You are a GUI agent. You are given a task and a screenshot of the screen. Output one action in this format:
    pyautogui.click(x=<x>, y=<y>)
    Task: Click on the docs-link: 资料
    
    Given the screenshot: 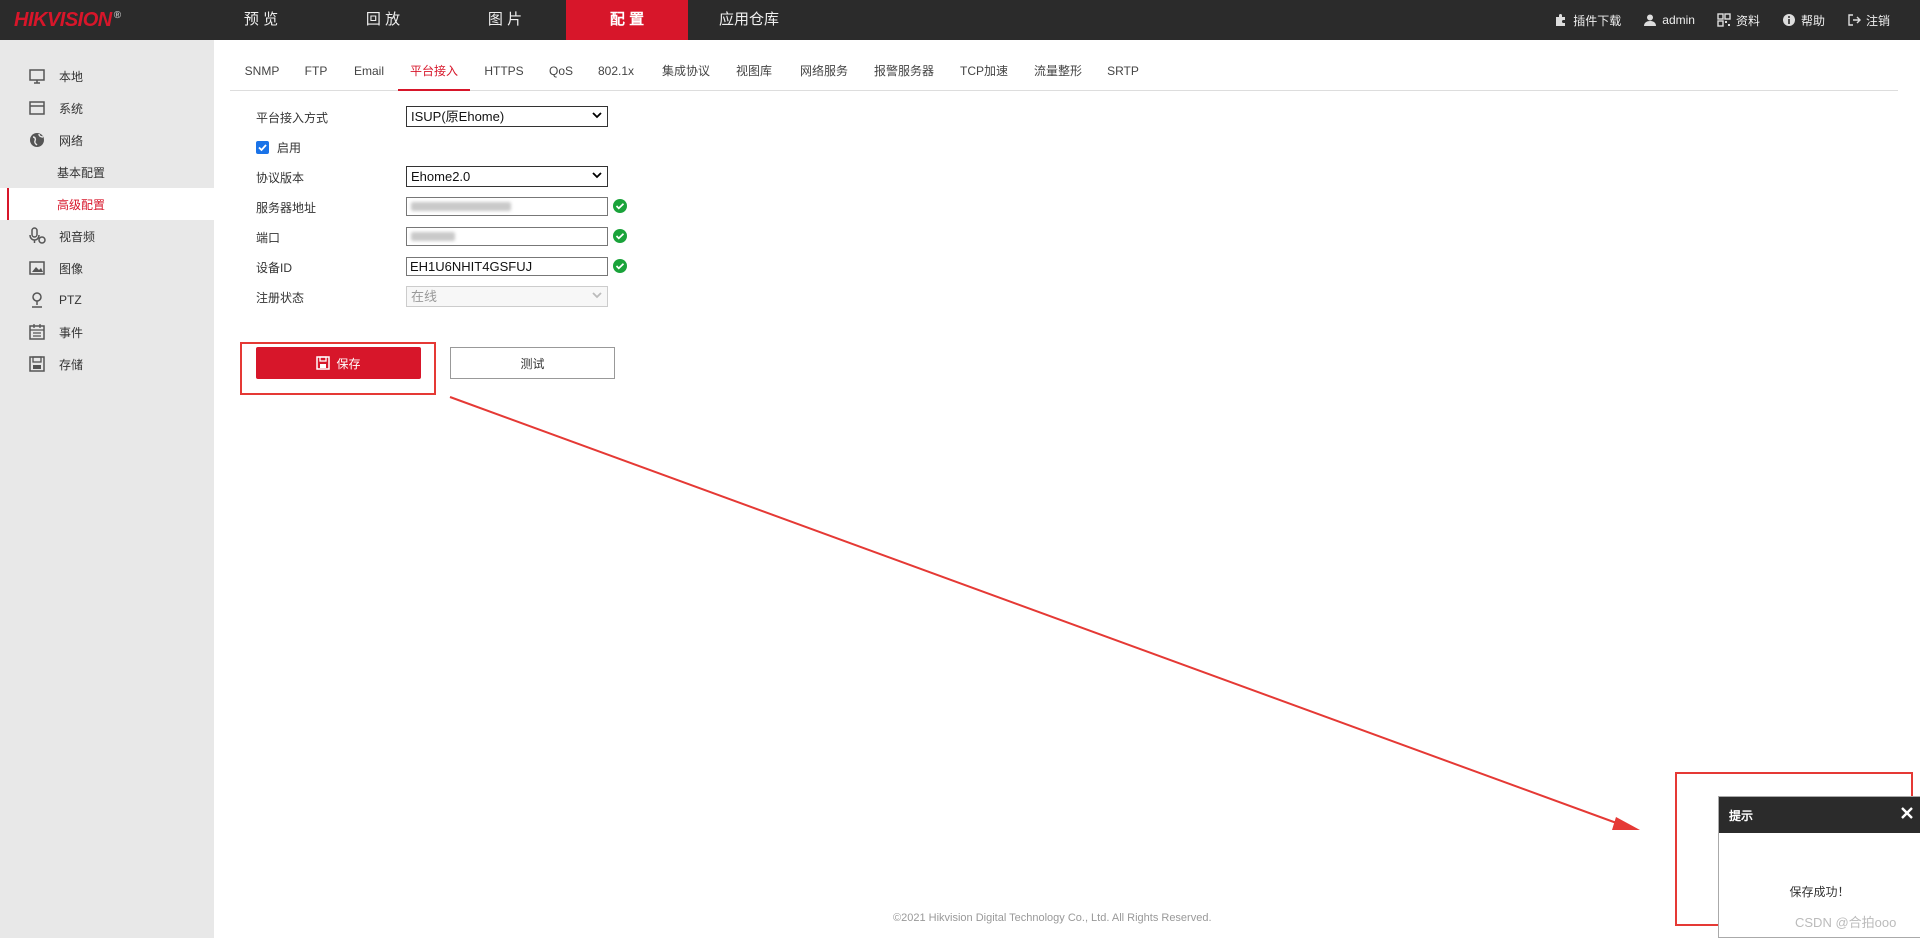 What is the action you would take?
    pyautogui.click(x=1738, y=20)
    